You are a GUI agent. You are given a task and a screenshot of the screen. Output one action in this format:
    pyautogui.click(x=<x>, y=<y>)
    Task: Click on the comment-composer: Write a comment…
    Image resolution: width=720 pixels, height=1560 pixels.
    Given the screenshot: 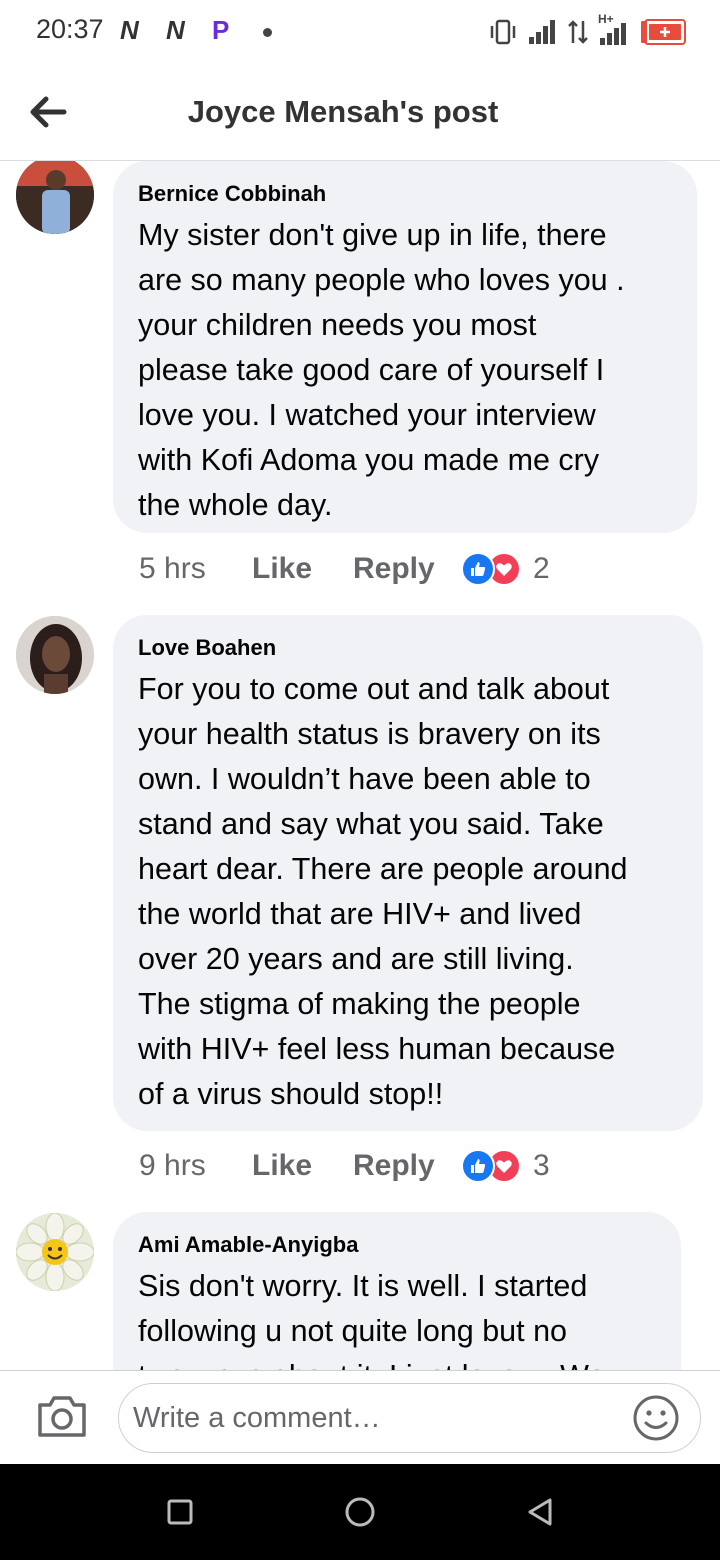 What is the action you would take?
    pyautogui.click(x=360, y=1417)
    